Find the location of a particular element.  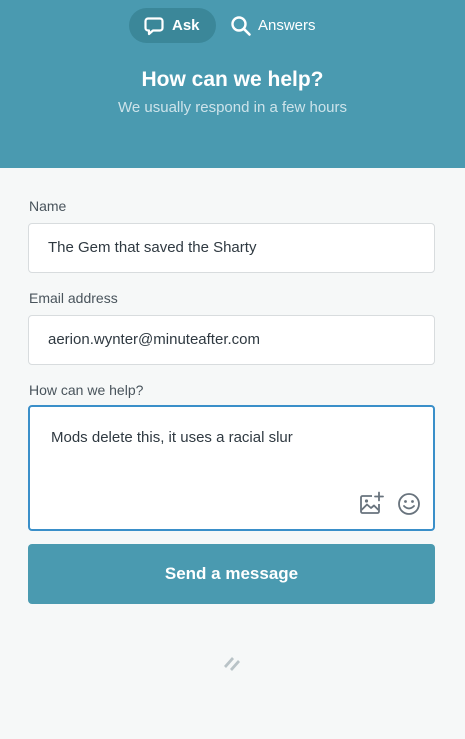

tab-answers: Answers is located at coordinates (280, 25).